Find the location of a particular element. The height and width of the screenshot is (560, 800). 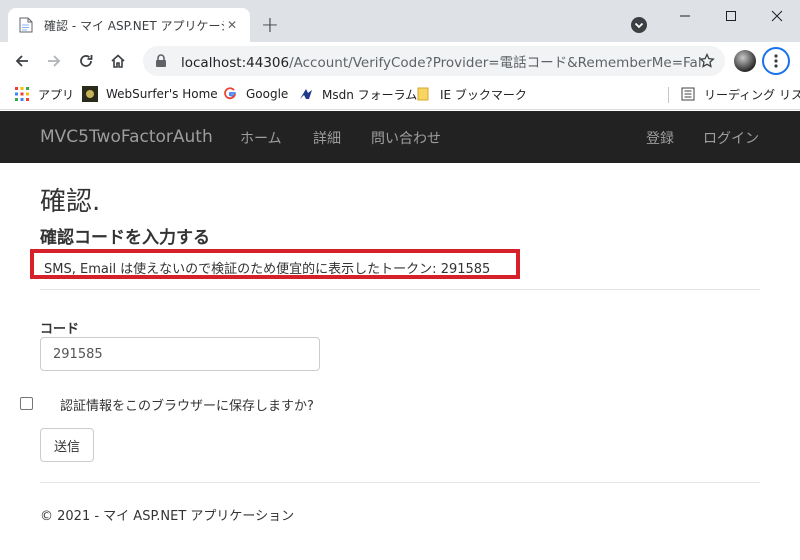

google-icon is located at coordinates (230, 94).